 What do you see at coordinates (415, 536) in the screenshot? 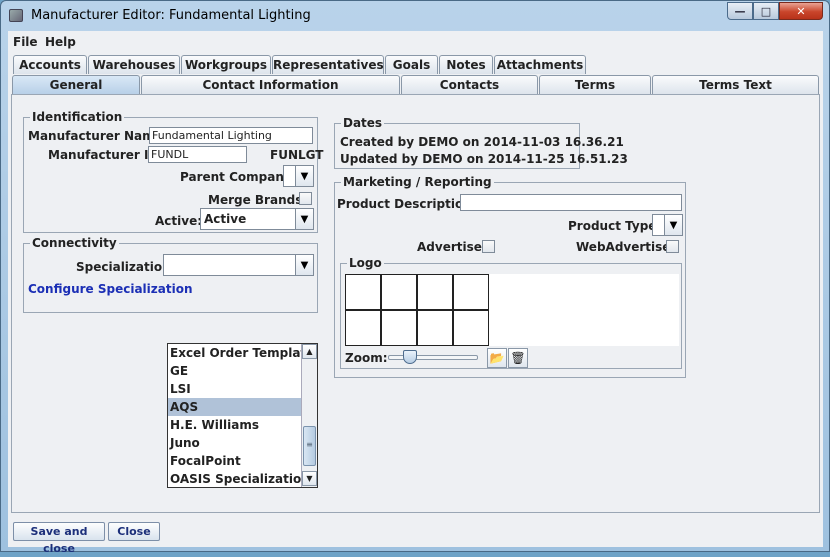
I see `bottom-button-bar: Save and close Close` at bounding box center [415, 536].